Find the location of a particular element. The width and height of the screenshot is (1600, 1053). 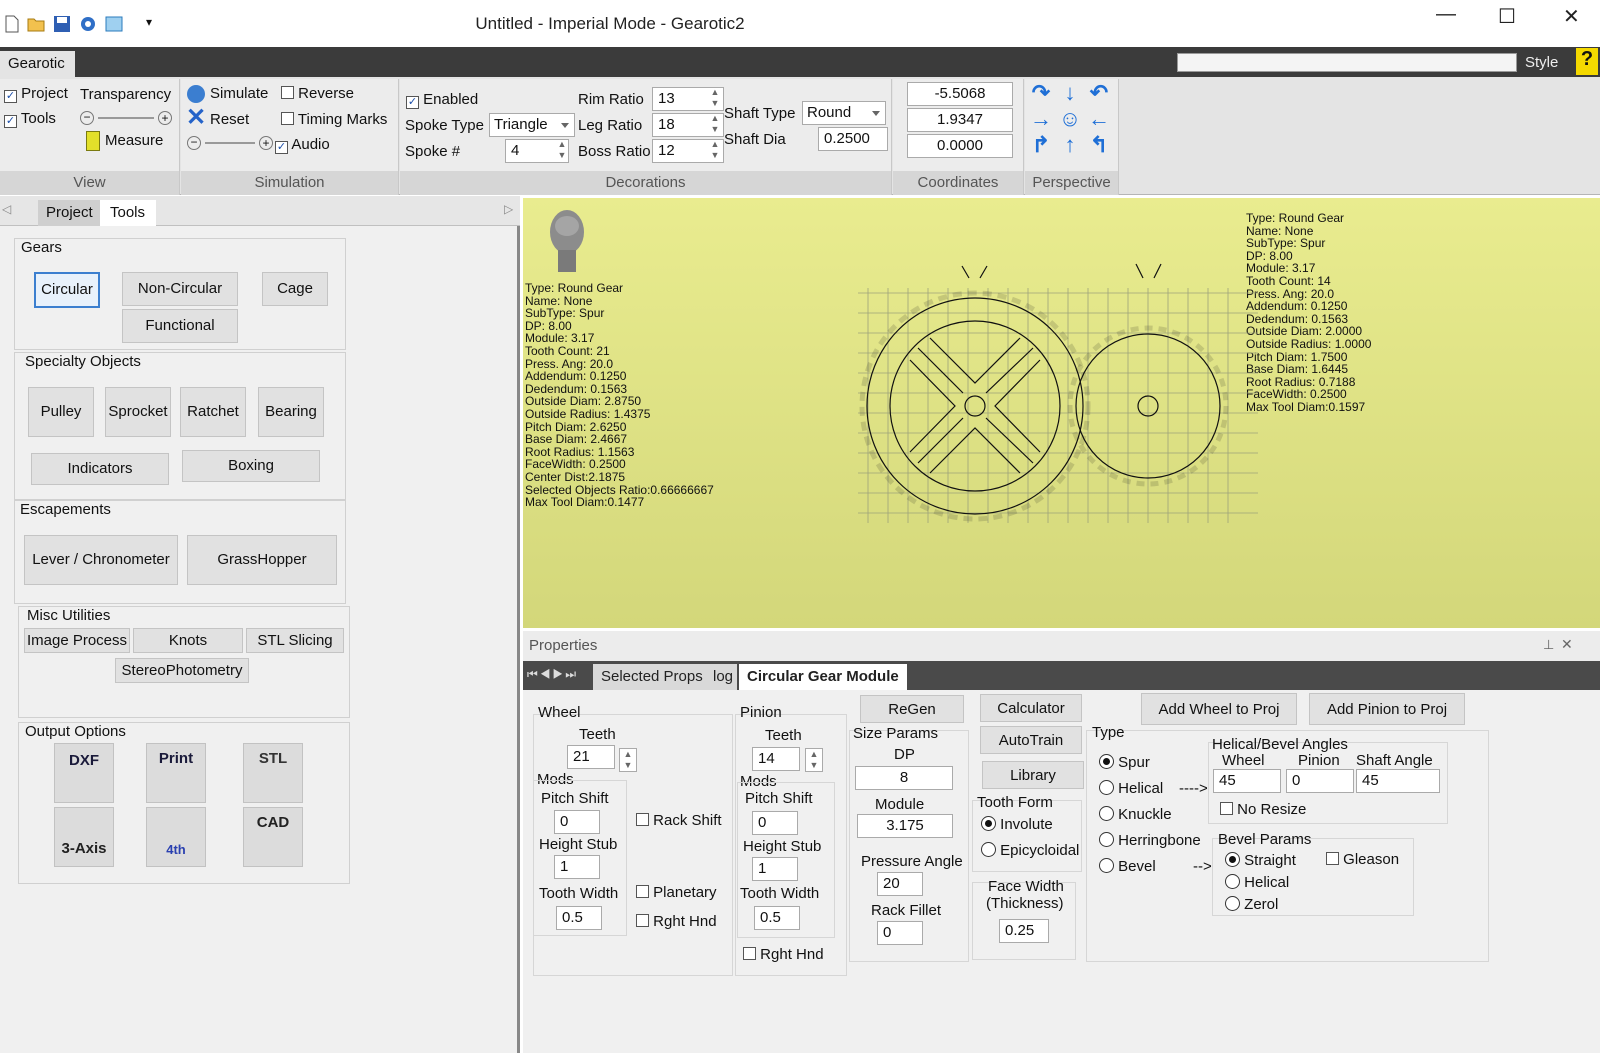

pinion-teeth-input: 14 is located at coordinates (776, 759).